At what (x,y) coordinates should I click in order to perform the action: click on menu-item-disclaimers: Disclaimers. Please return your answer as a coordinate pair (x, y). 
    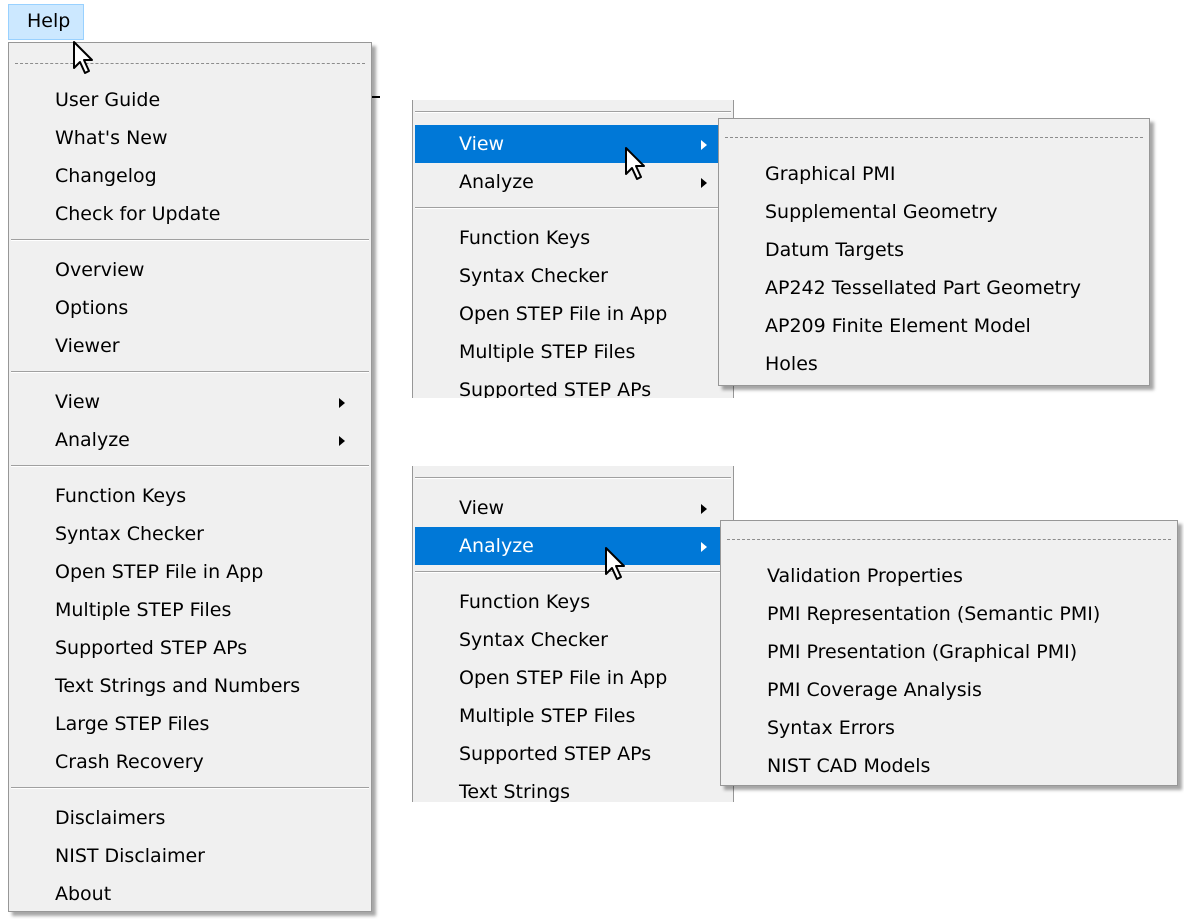
    Looking at the image, I should click on (190, 818).